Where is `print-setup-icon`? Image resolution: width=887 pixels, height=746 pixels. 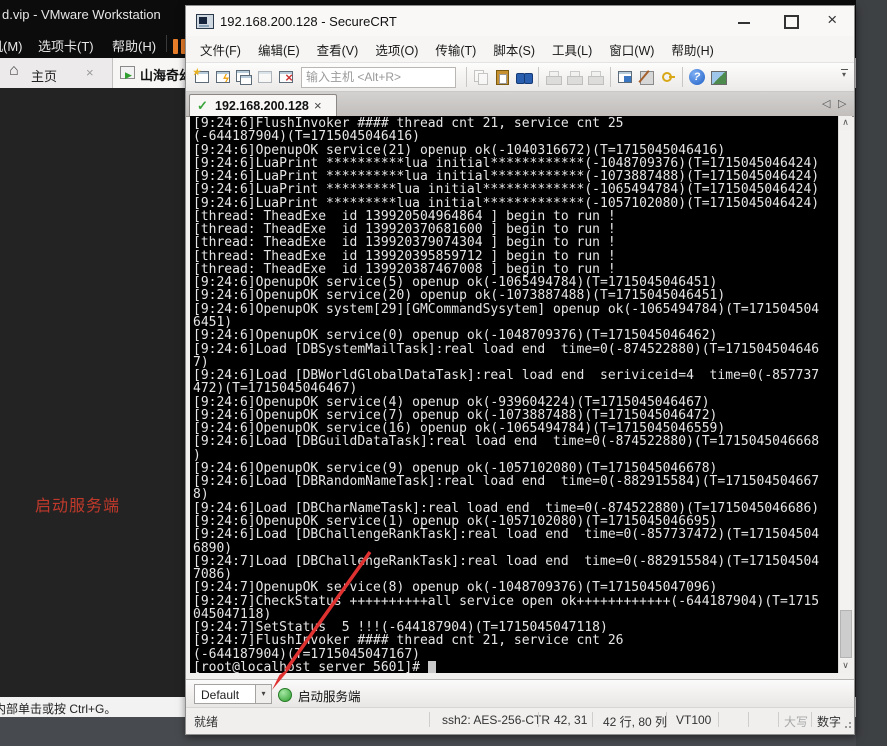
print-setup-icon is located at coordinates (595, 77).